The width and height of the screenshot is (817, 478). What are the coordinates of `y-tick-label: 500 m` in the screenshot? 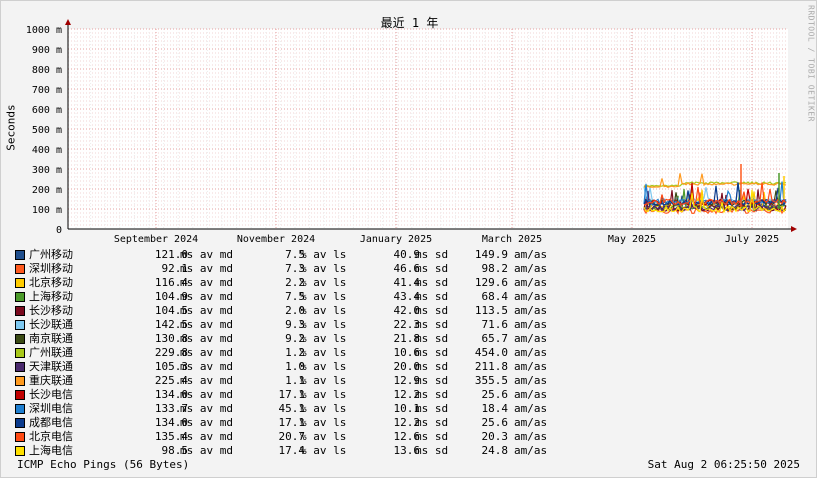 It's located at (47, 130).